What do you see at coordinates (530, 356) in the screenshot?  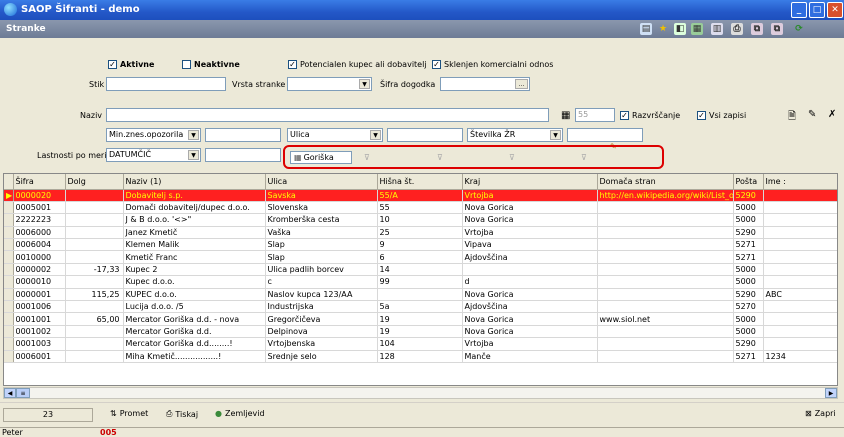 I see `table-cell: Manče` at bounding box center [530, 356].